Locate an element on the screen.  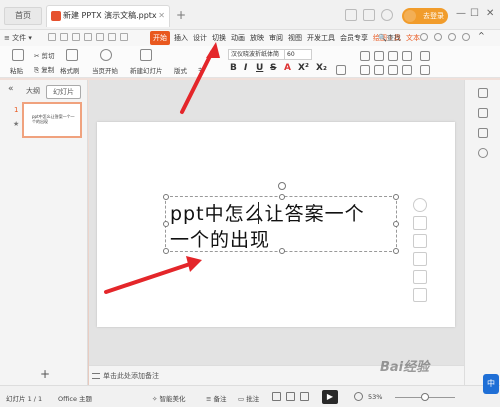
tab-slides: 幻灯片 is located at coordinates (63, 92).